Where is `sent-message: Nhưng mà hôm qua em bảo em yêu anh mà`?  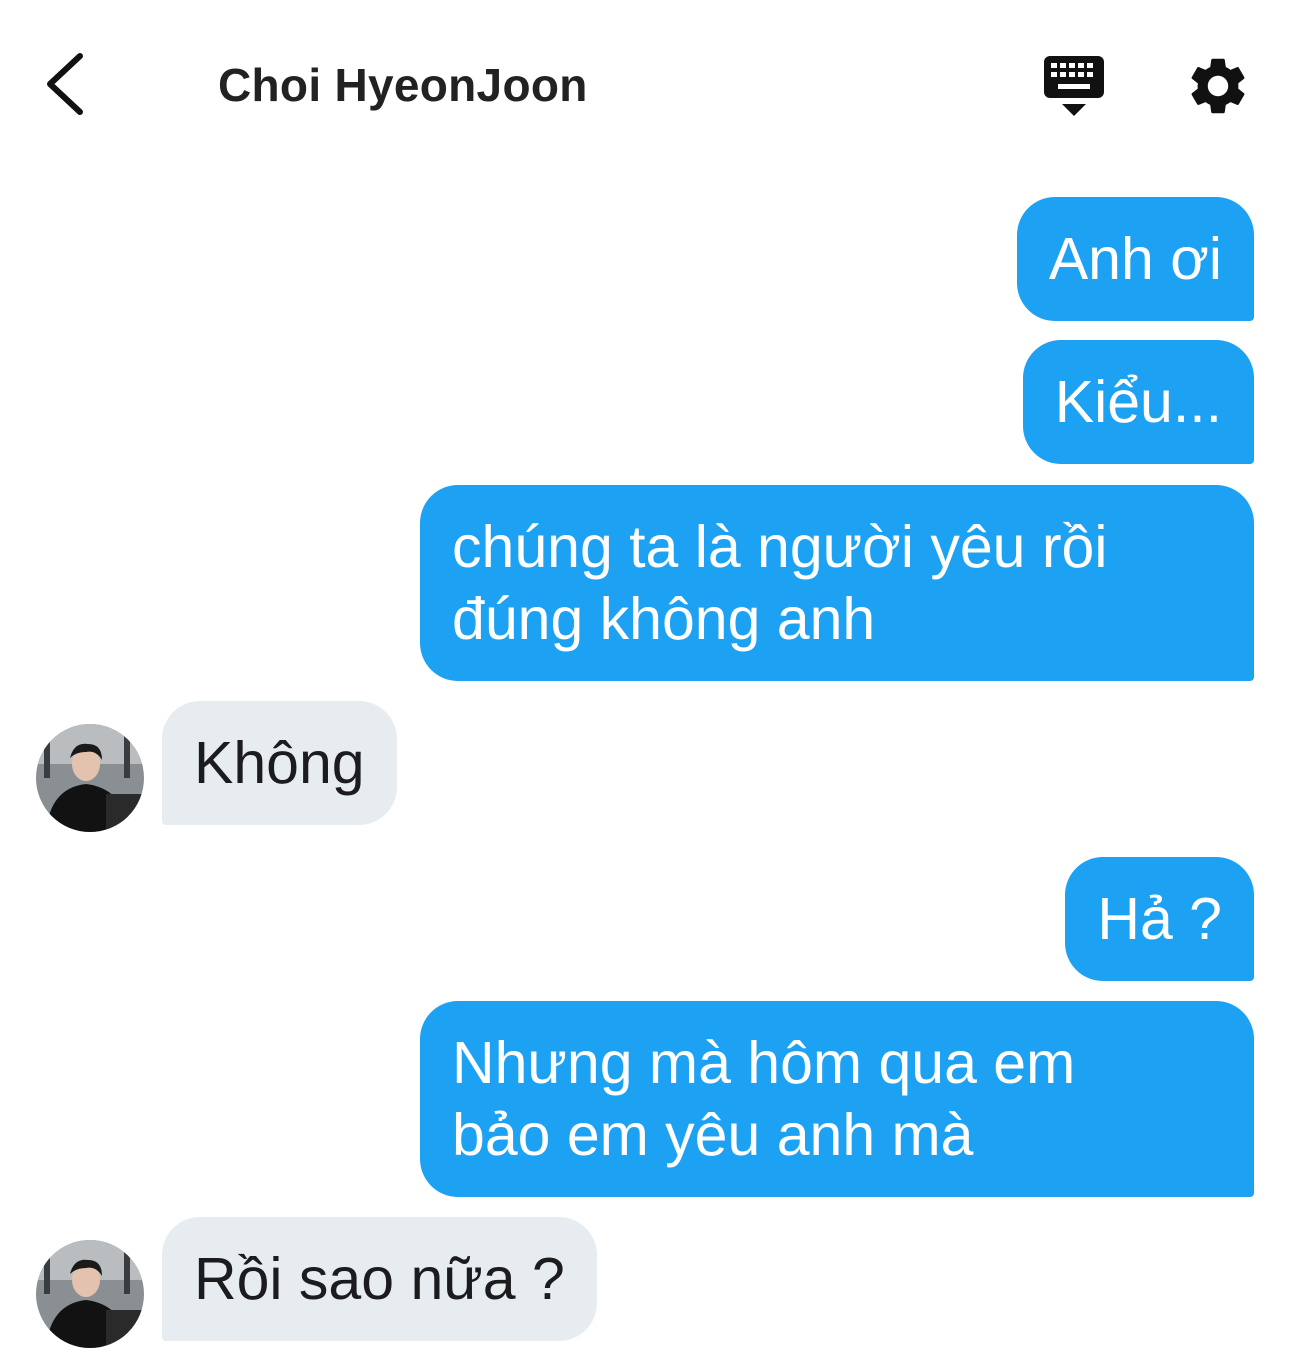
sent-message: Nhưng mà hôm qua em bảo em yêu anh mà is located at coordinates (837, 1099).